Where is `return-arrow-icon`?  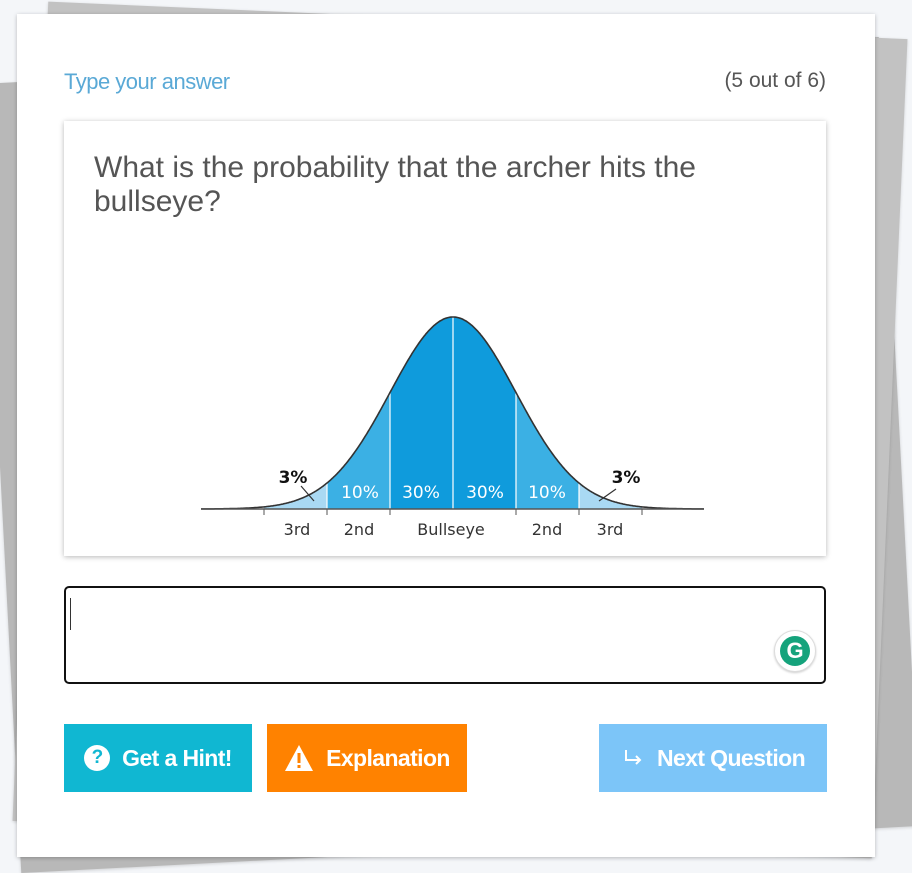
return-arrow-icon is located at coordinates (633, 757).